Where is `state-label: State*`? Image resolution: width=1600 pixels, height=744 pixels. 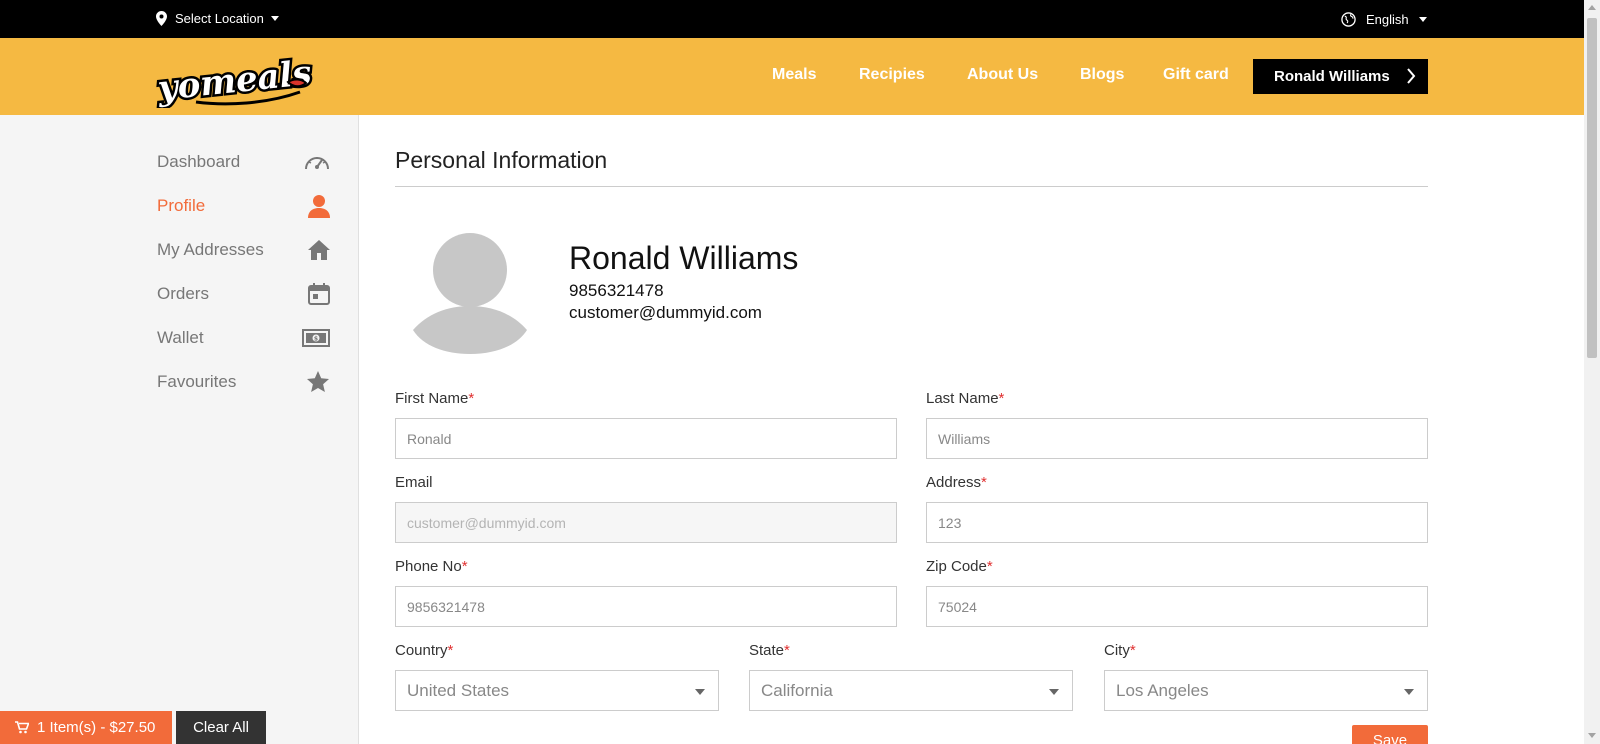 state-label: State* is located at coordinates (769, 650).